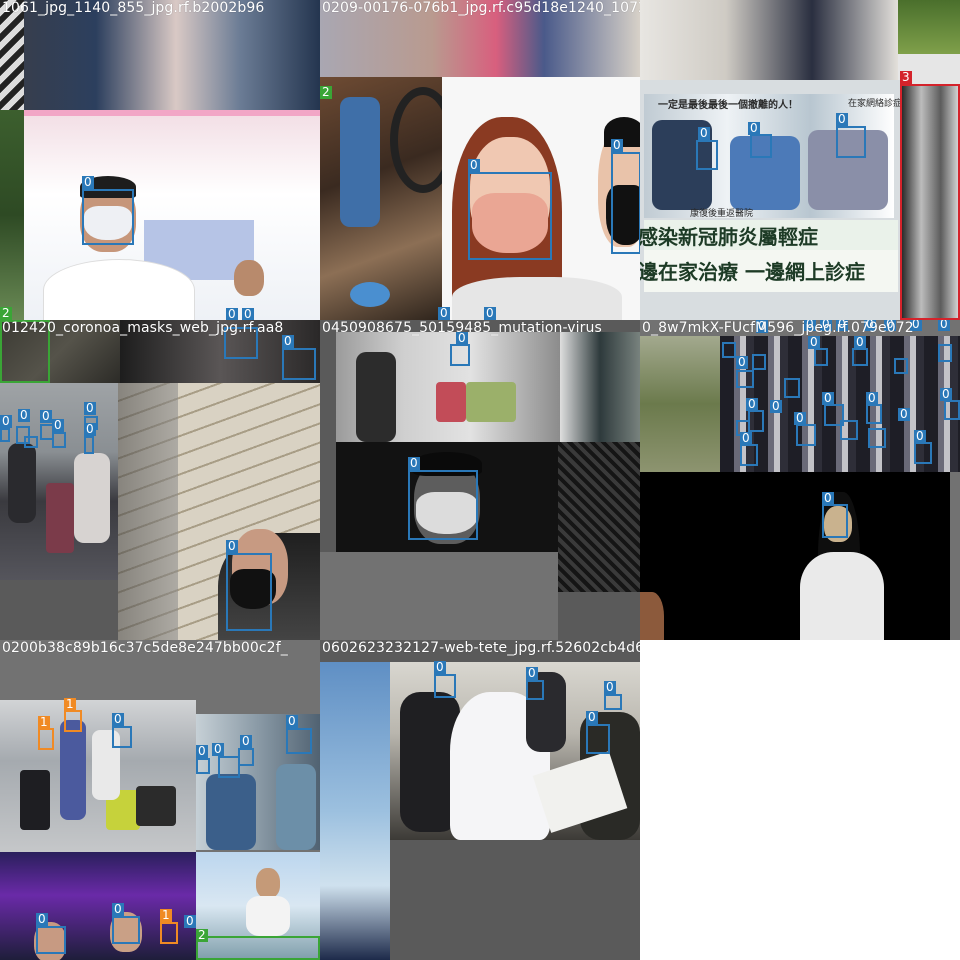 This screenshot has height=960, width=960. I want to click on photo-man-mask, so click(172, 215).